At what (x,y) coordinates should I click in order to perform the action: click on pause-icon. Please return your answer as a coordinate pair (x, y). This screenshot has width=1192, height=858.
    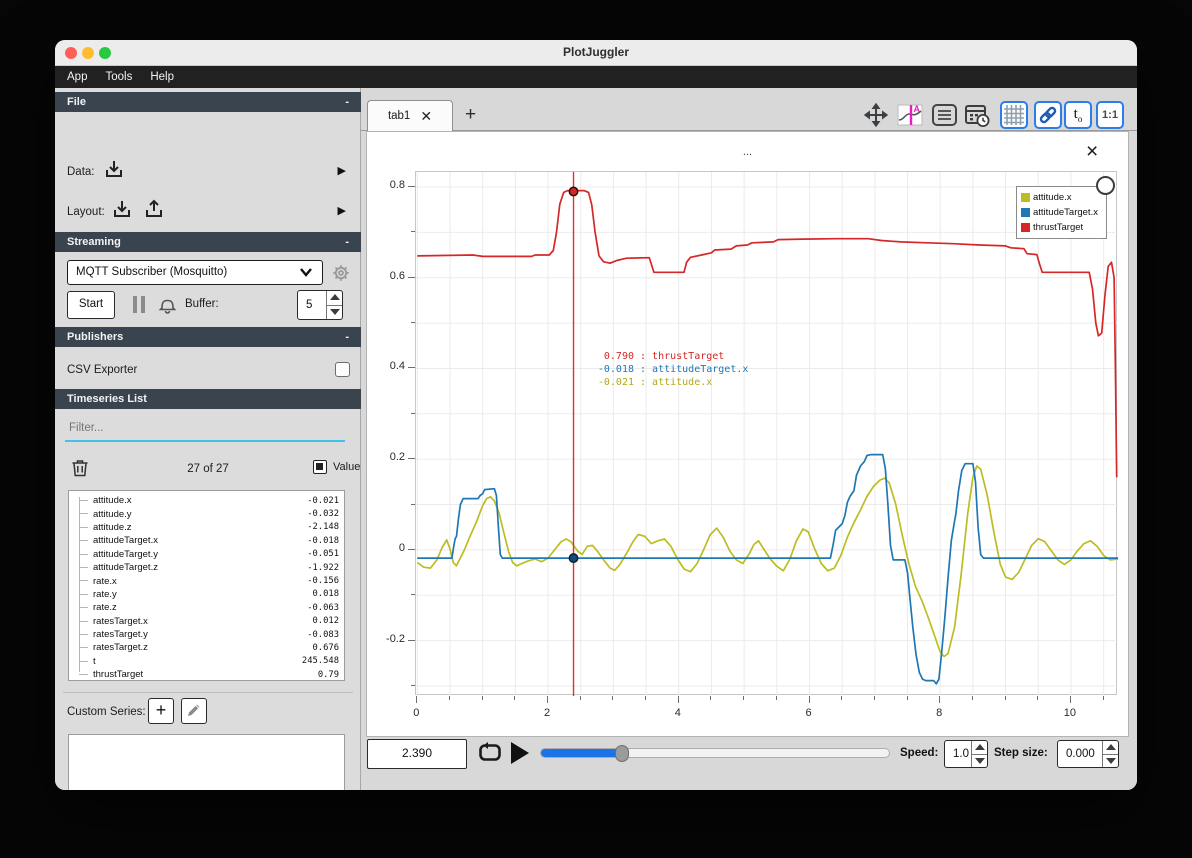
    Looking at the image, I should click on (139, 304).